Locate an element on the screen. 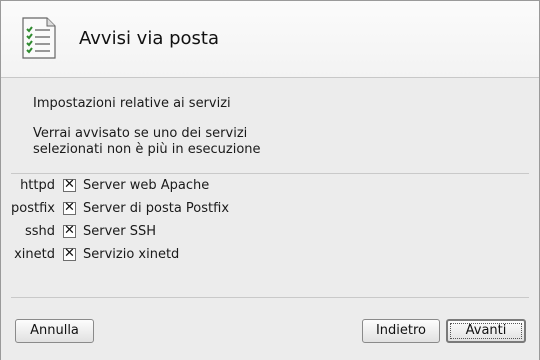  service-checkbox-postfix: ✕ is located at coordinates (69, 207).